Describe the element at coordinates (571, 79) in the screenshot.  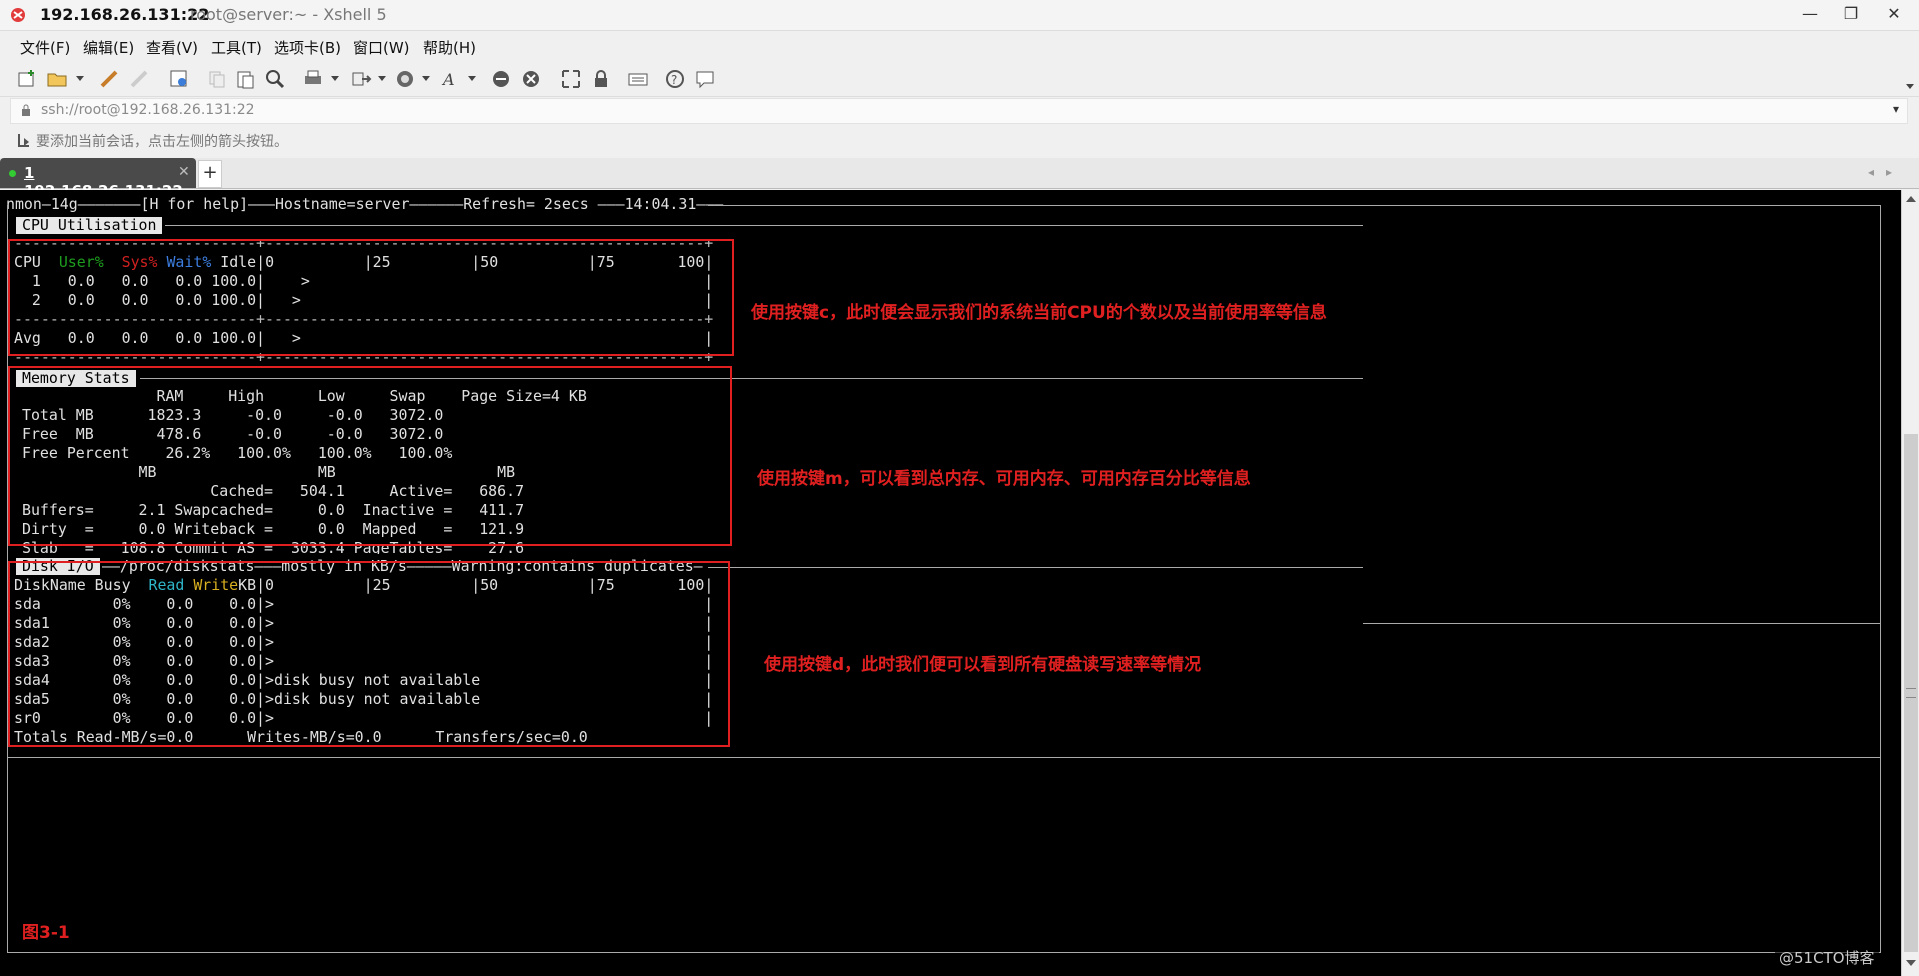
I see `fullscreen-icon` at that location.